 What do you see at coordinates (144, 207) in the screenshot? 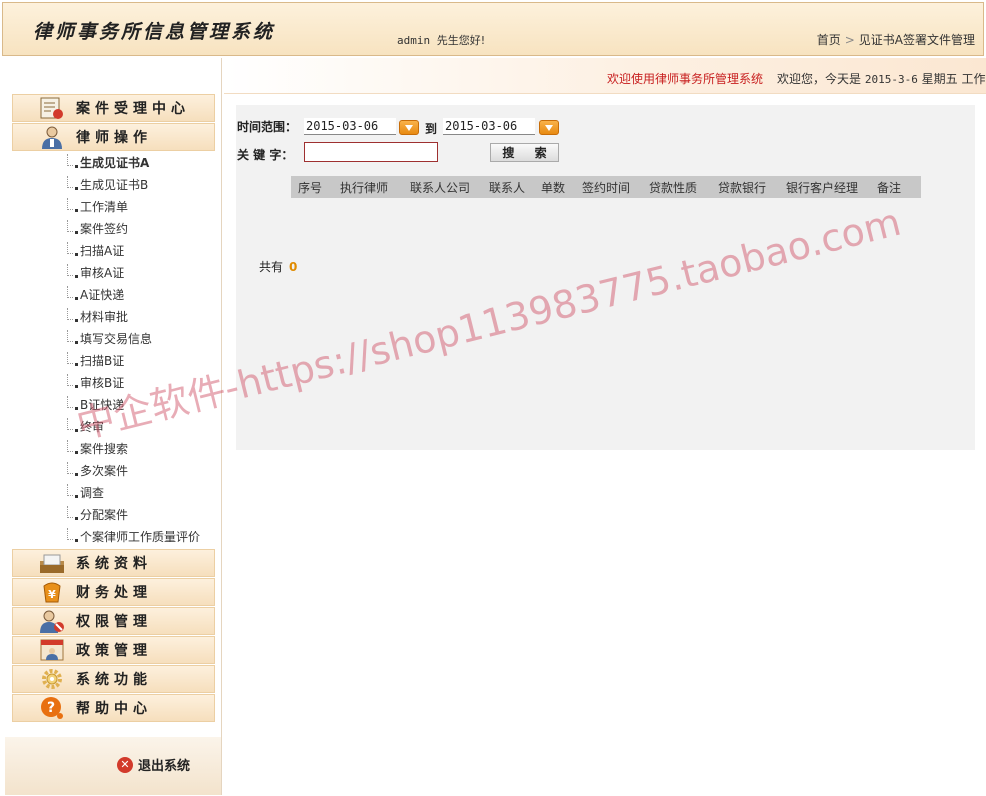
I see `sidebar-item-work-list: 工作清单` at bounding box center [144, 207].